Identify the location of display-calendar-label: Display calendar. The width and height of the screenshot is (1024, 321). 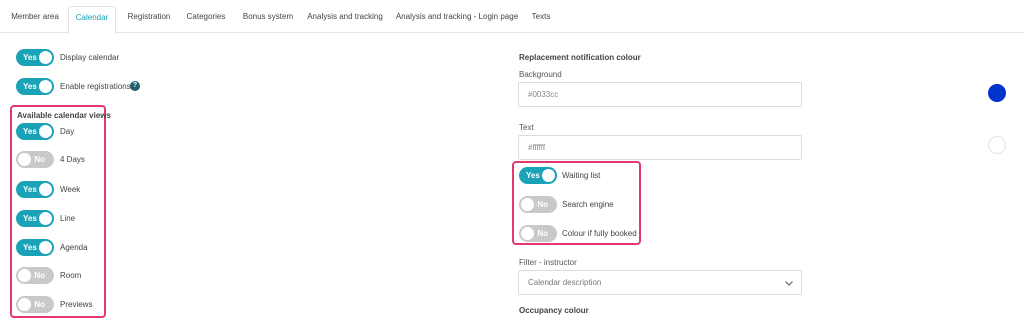
(90, 57).